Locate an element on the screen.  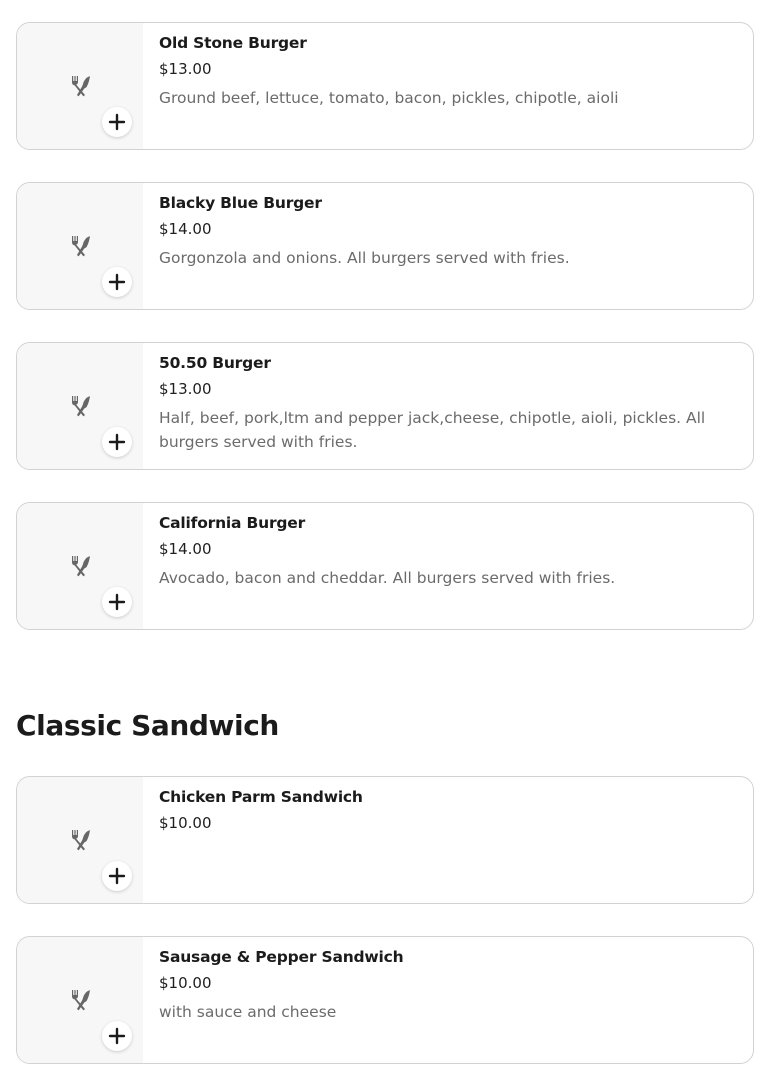
item-name: 50.50 Burger is located at coordinates (215, 363).